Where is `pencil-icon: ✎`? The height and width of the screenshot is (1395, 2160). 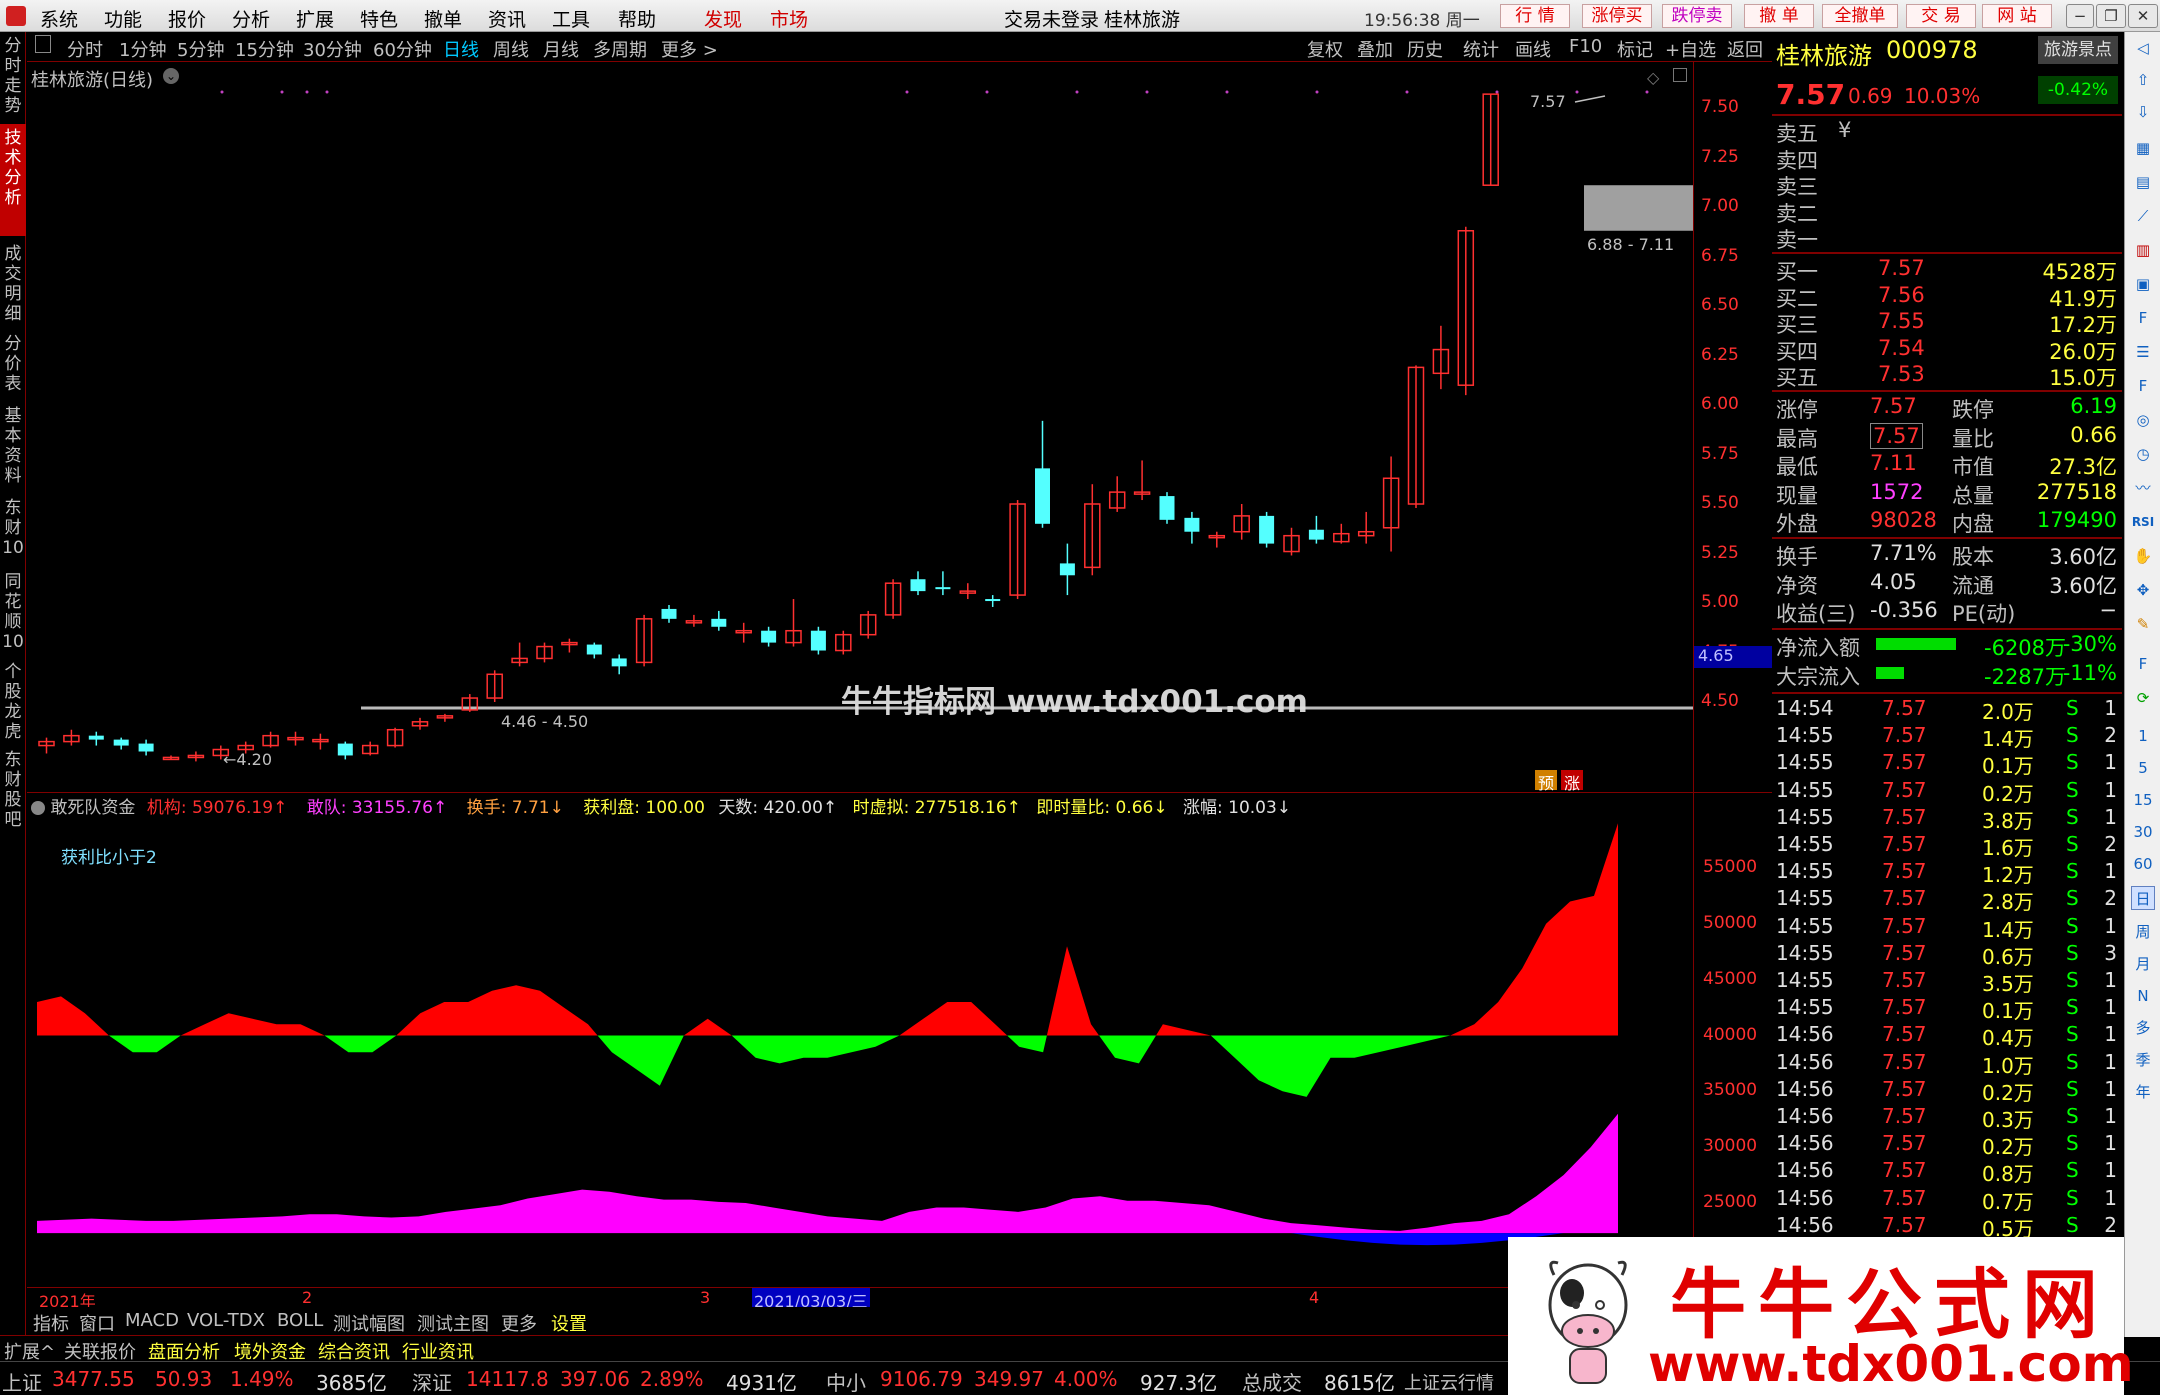 pencil-icon: ✎ is located at coordinates (2143, 624).